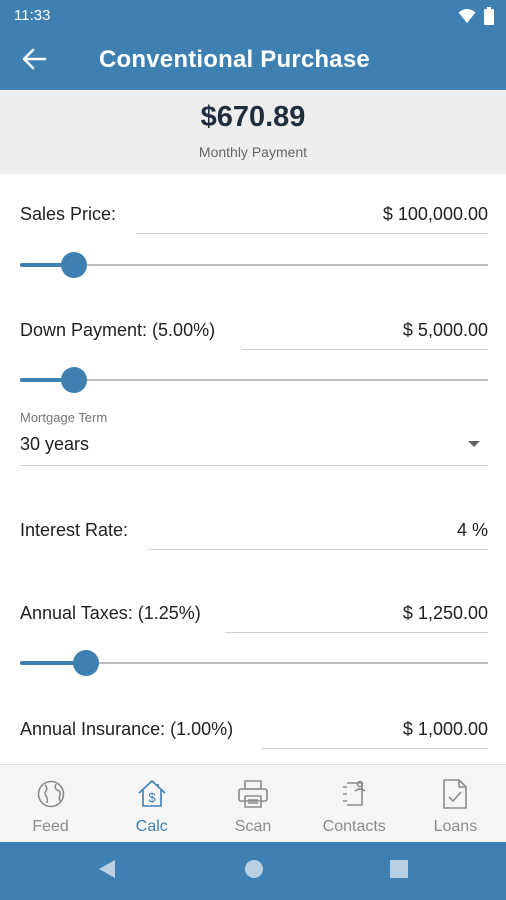 Image resolution: width=506 pixels, height=900 pixels. What do you see at coordinates (474, 444) in the screenshot?
I see `dropdown-arrow-icon` at bounding box center [474, 444].